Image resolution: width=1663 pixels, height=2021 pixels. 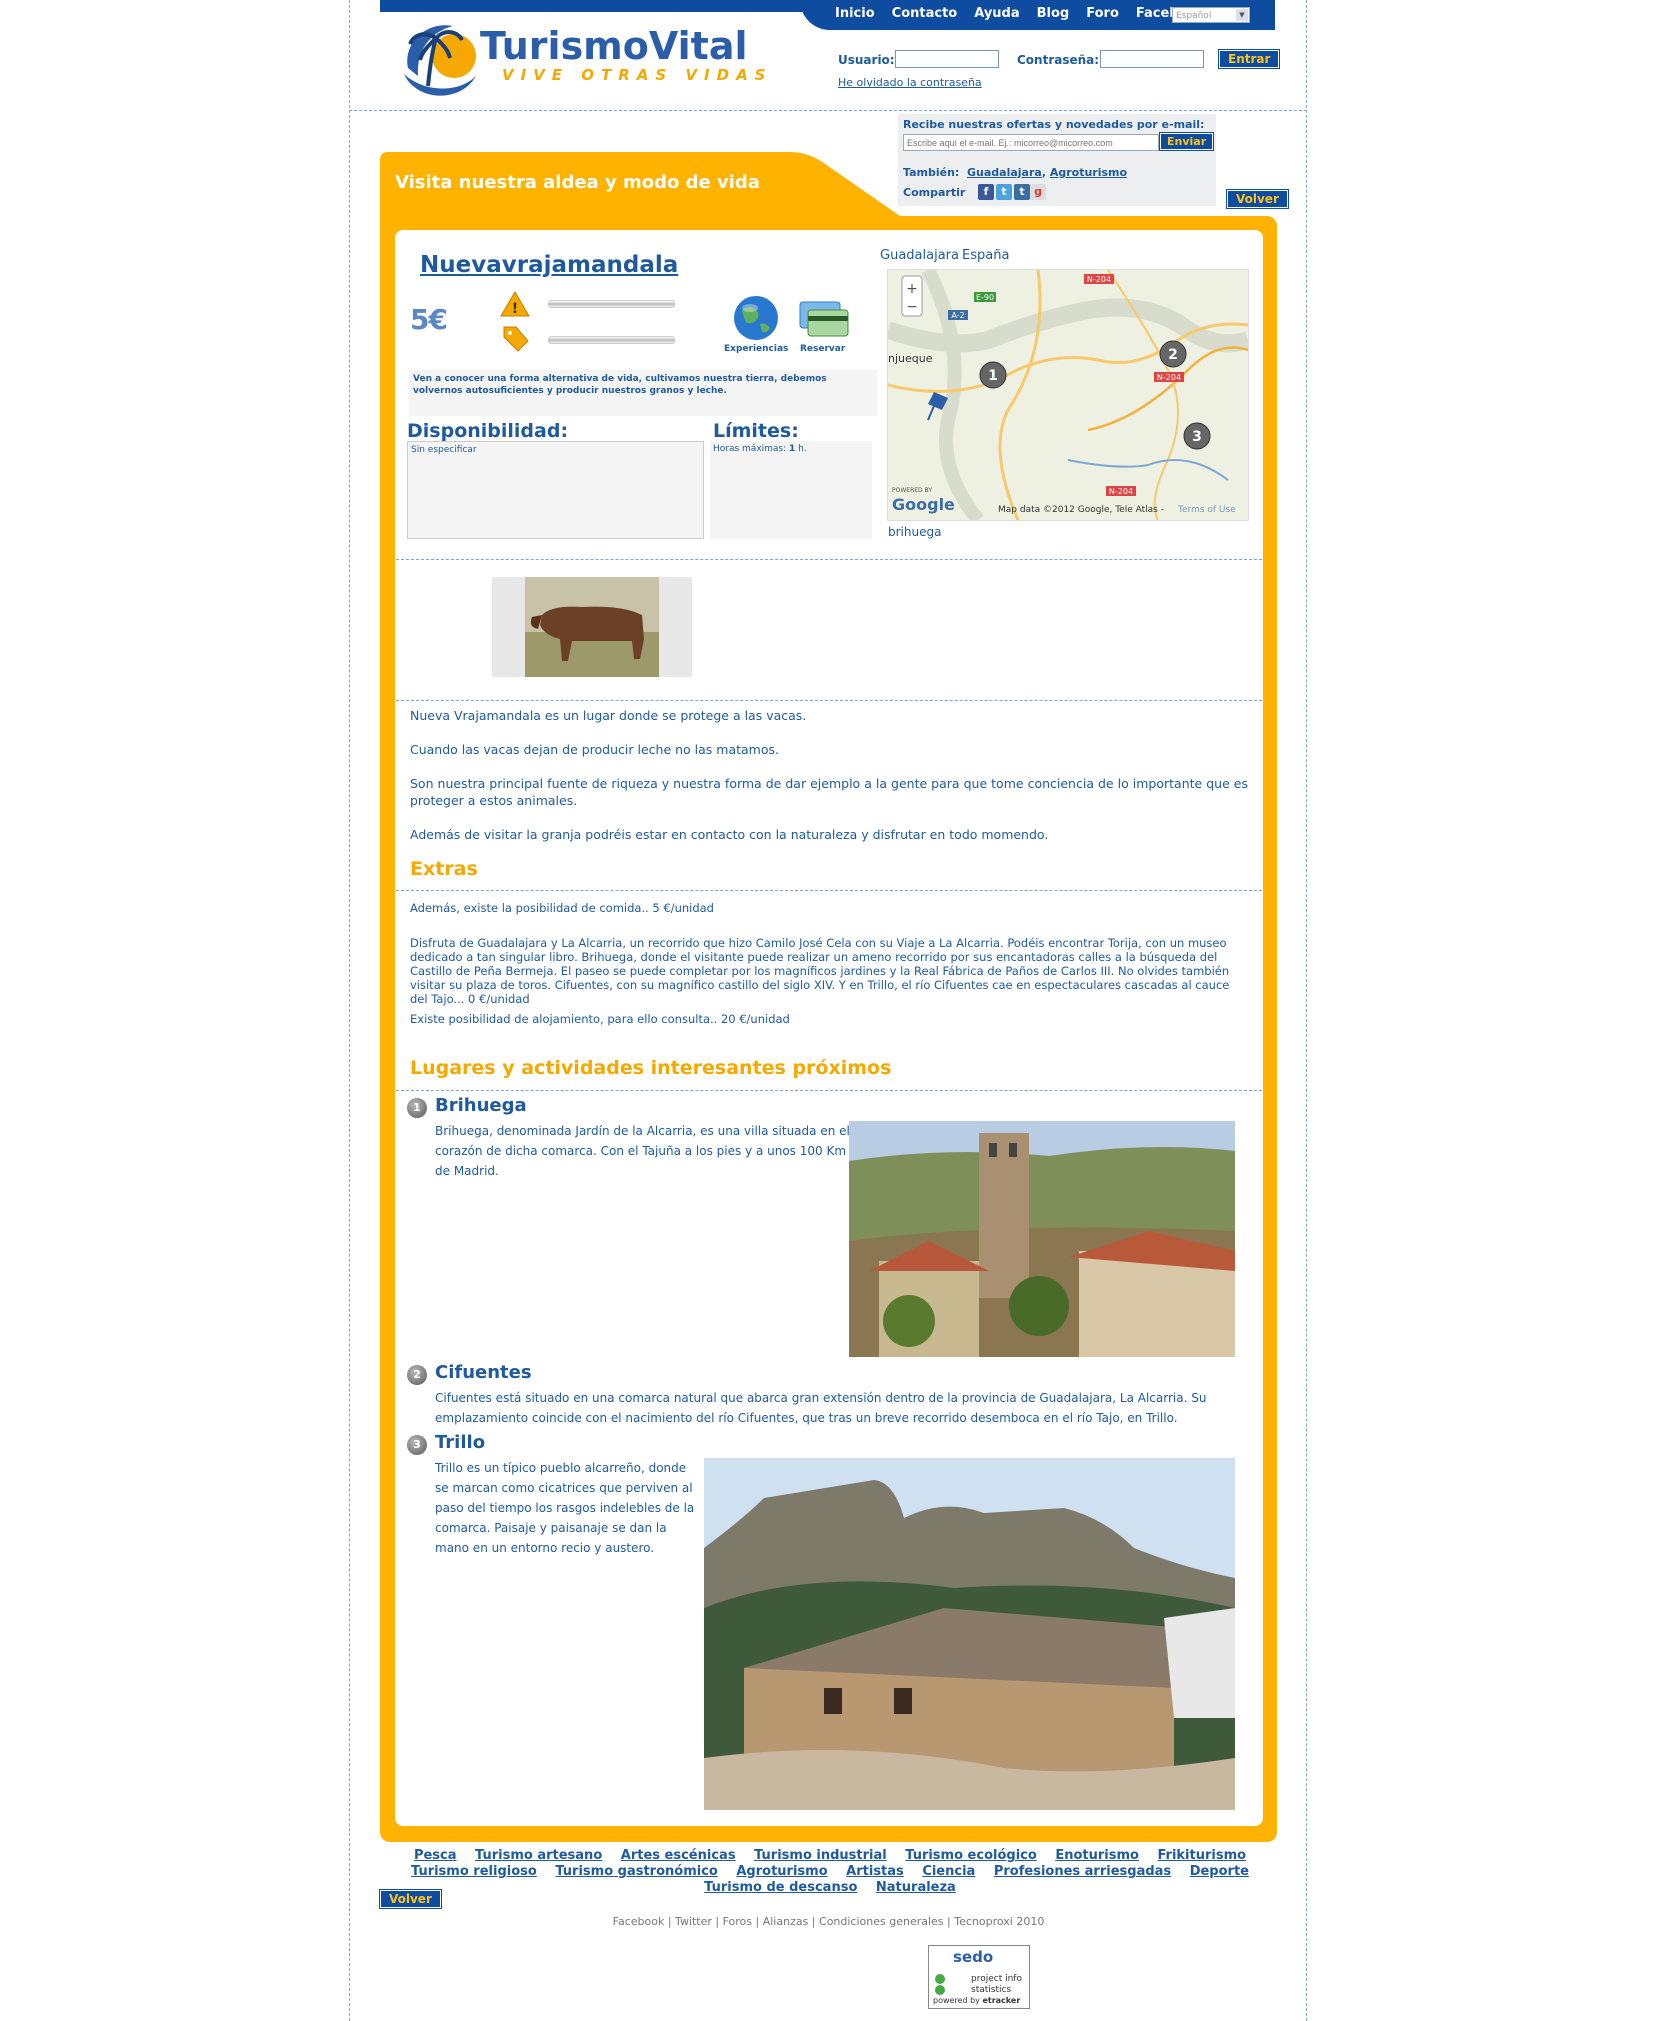 I want to click on map-marker-1: 1, so click(x=993, y=375).